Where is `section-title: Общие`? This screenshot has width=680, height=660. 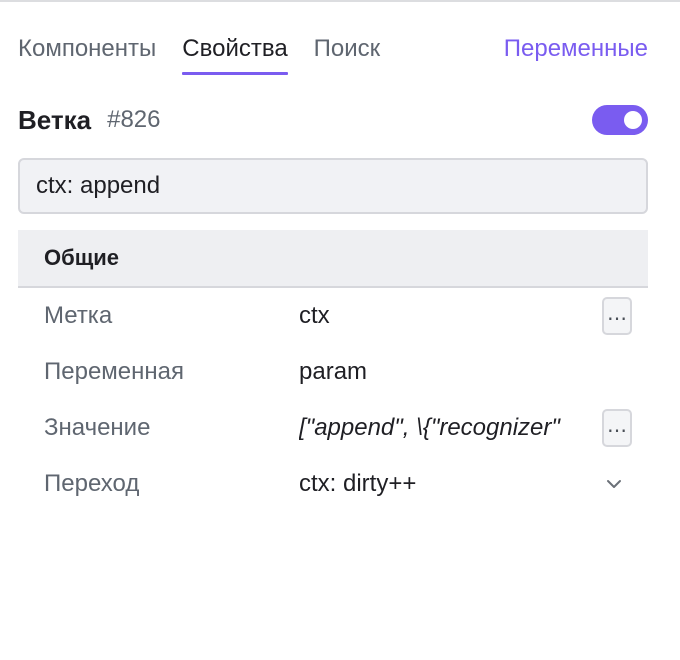 section-title: Общие is located at coordinates (82, 257).